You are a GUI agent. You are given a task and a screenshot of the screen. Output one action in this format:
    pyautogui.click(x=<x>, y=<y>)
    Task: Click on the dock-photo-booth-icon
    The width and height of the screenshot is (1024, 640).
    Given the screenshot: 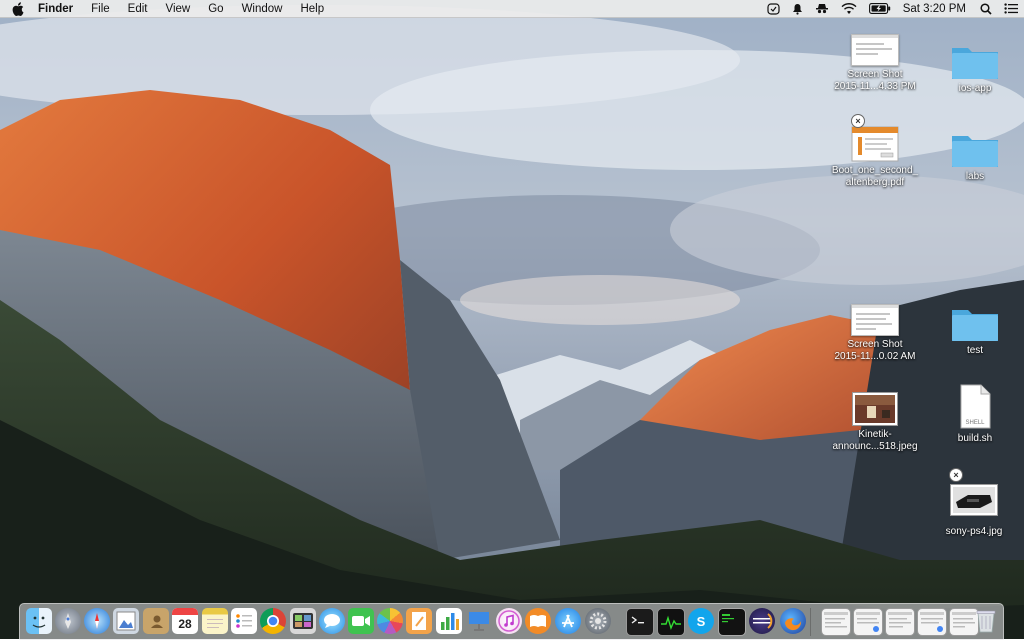 What is the action you would take?
    pyautogui.click(x=303, y=621)
    